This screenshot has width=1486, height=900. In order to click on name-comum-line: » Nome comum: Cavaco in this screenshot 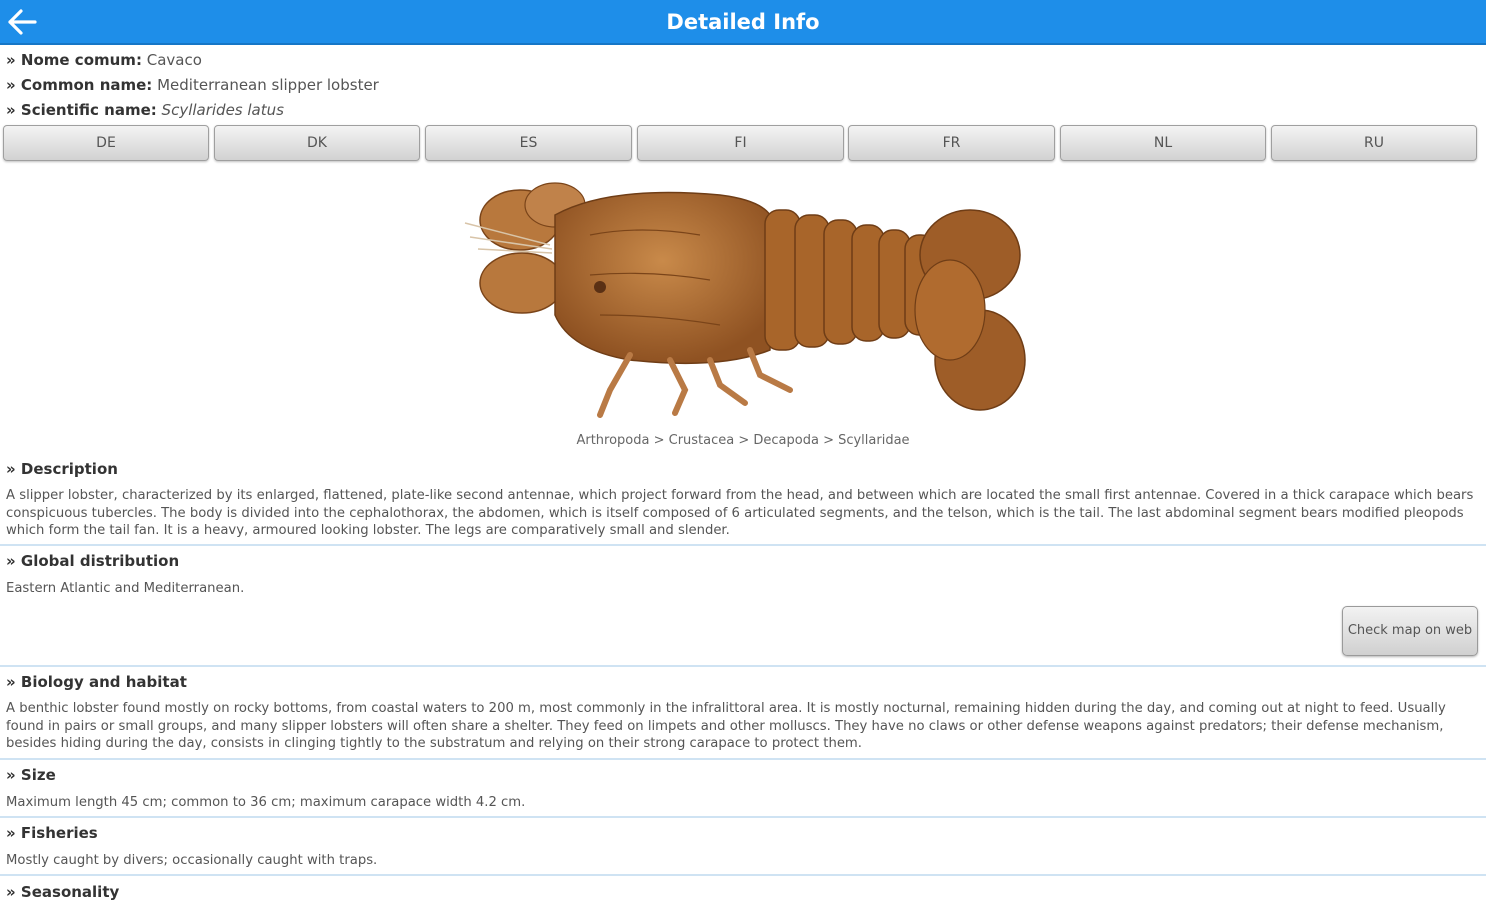, I will do `click(104, 60)`.